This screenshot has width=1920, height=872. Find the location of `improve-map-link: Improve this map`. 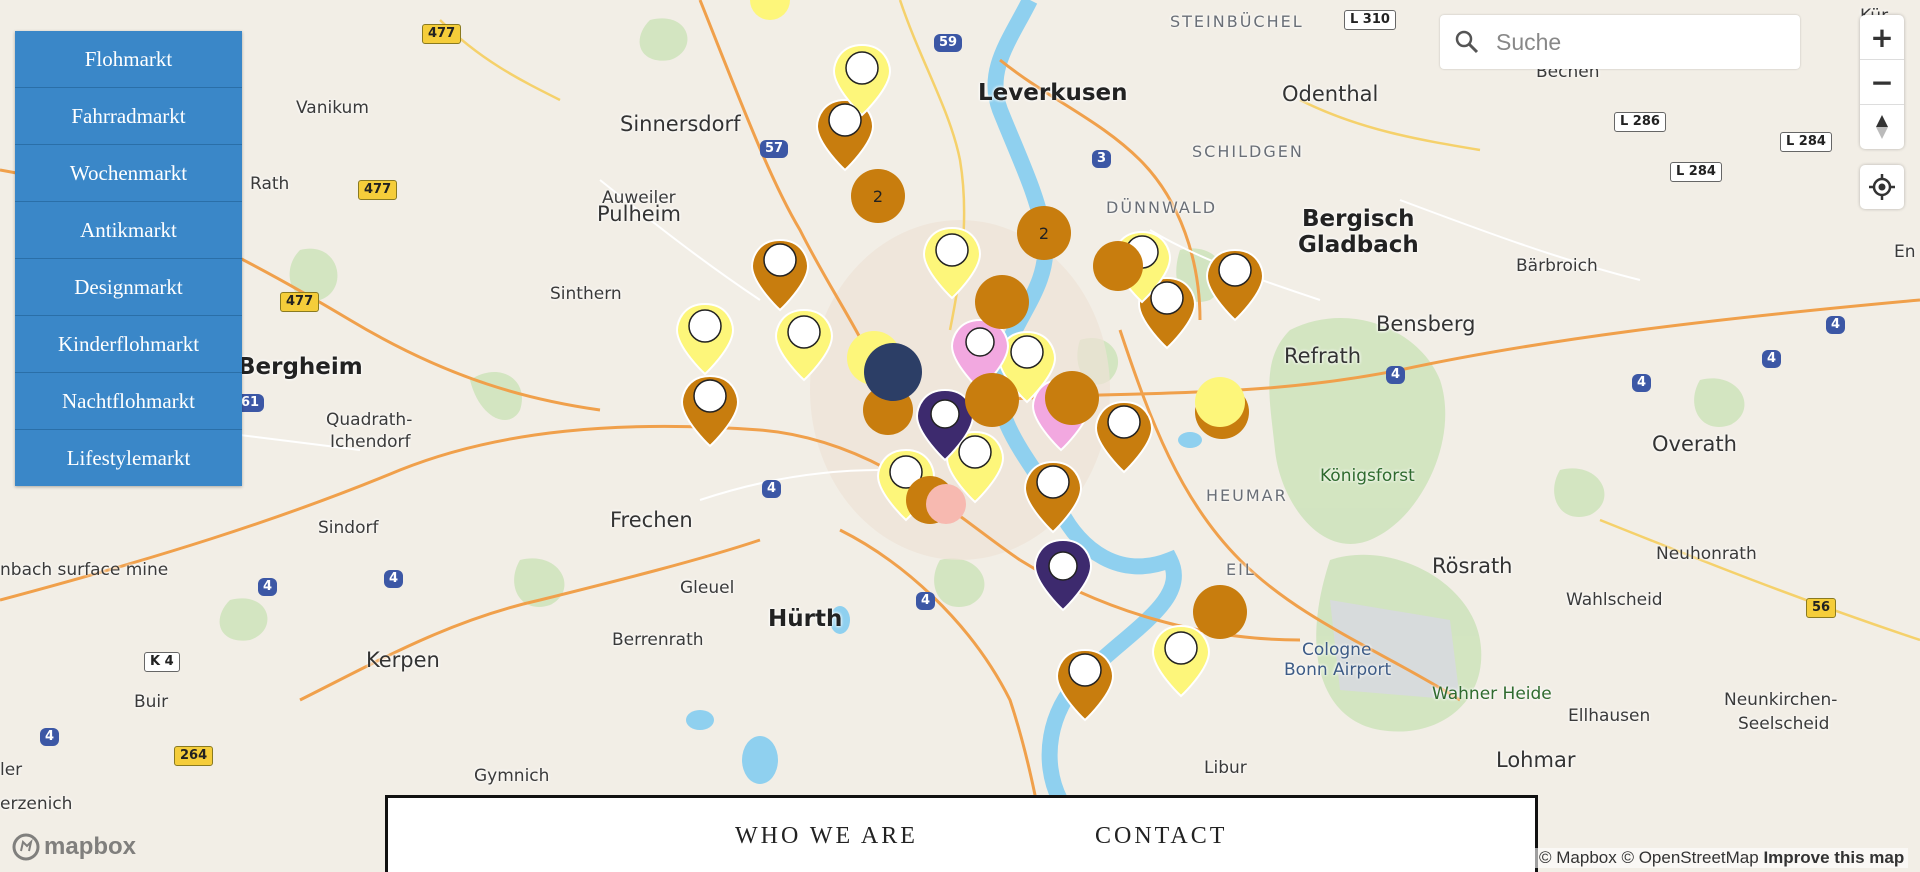

improve-map-link: Improve this map is located at coordinates (1833, 857).